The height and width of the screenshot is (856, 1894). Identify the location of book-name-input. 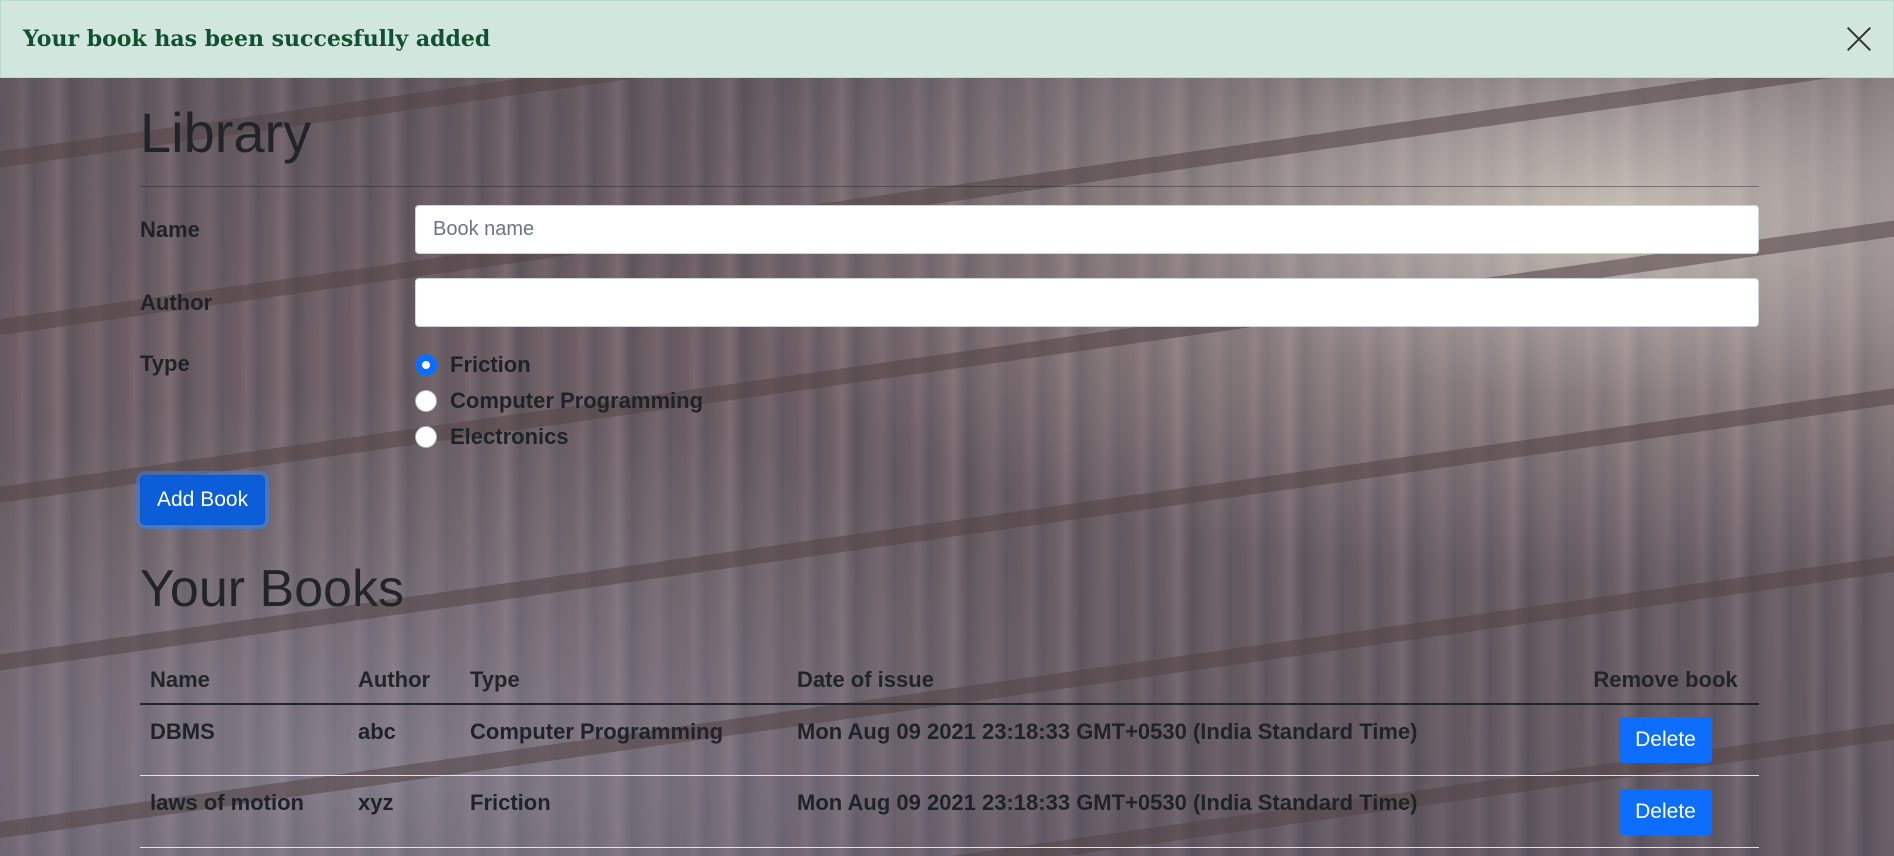
(1087, 230).